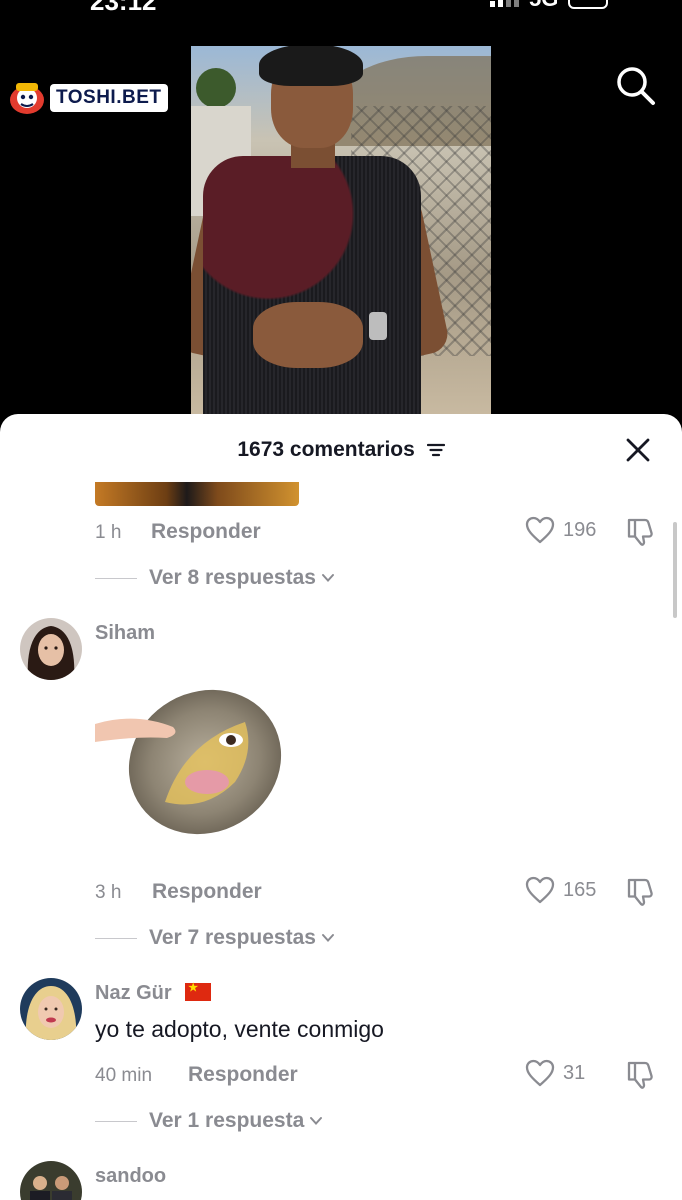  I want to click on comment-username-row: Naz Gür, so click(153, 993).